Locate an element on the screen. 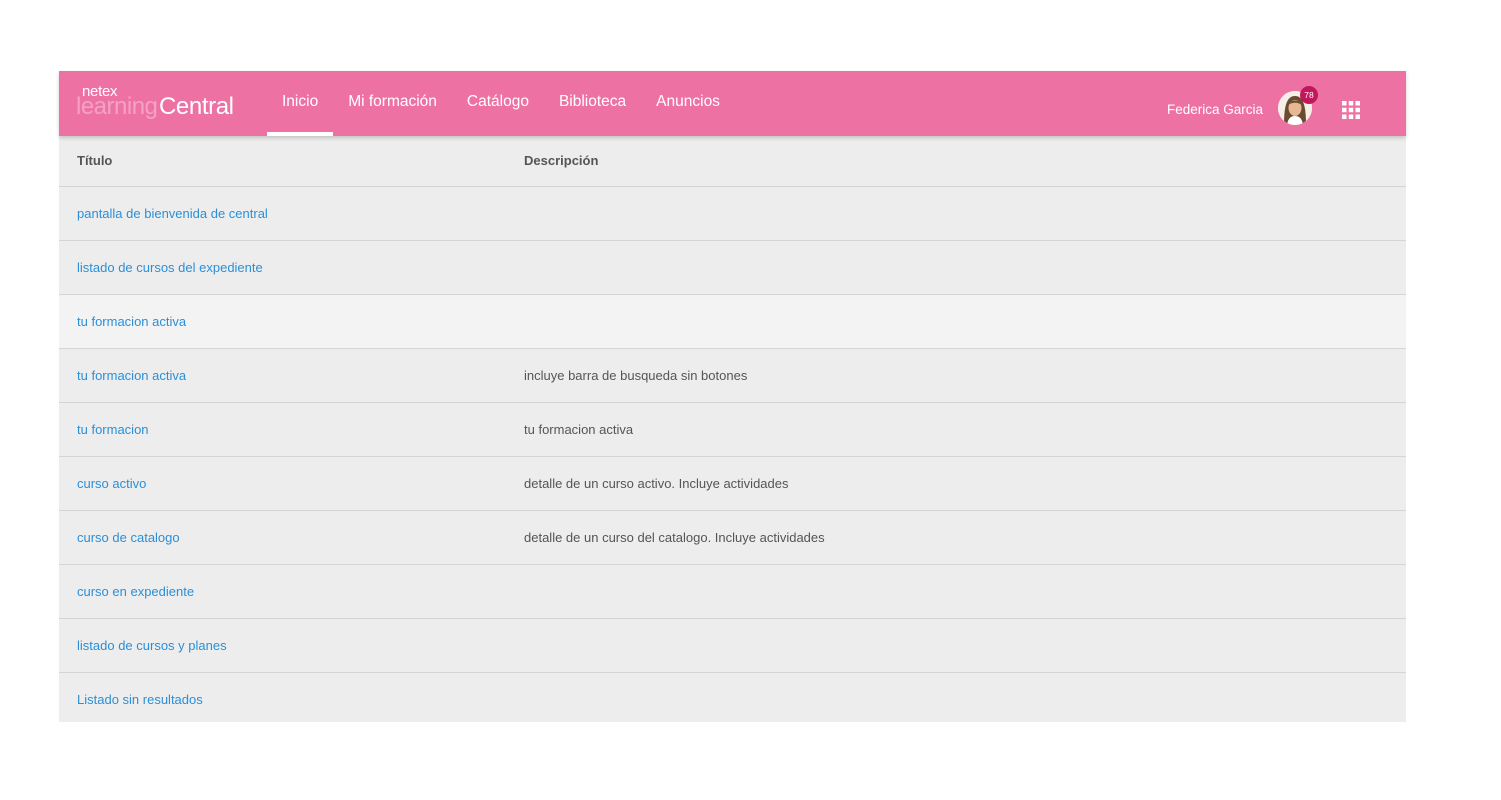  row-title-link: pantalla de bienvenida de central is located at coordinates (172, 213).